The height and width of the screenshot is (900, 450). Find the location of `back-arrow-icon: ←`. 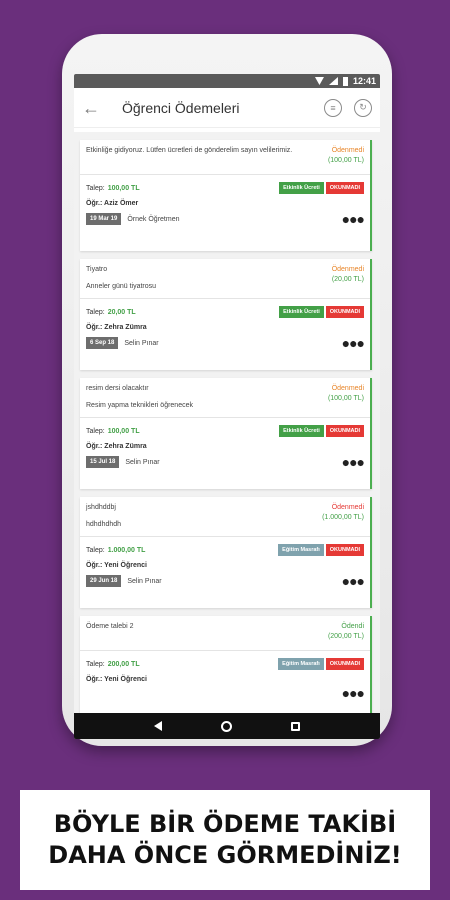

back-arrow-icon: ← is located at coordinates (91, 108).